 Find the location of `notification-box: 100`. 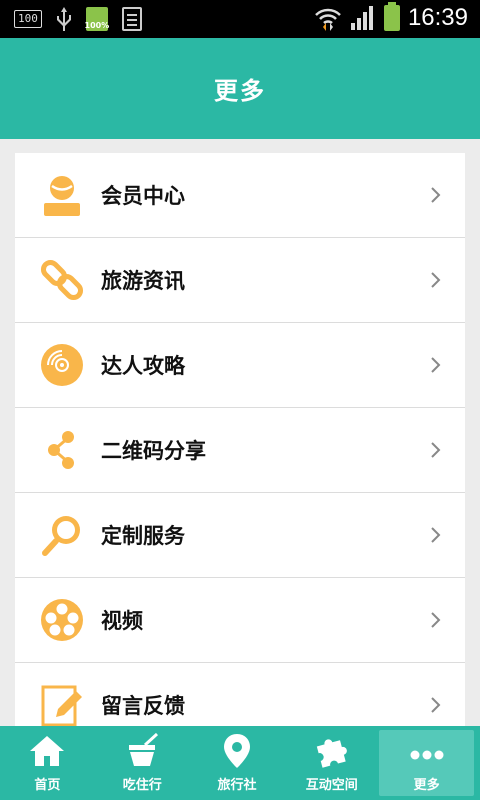

notification-box: 100 is located at coordinates (28, 19).